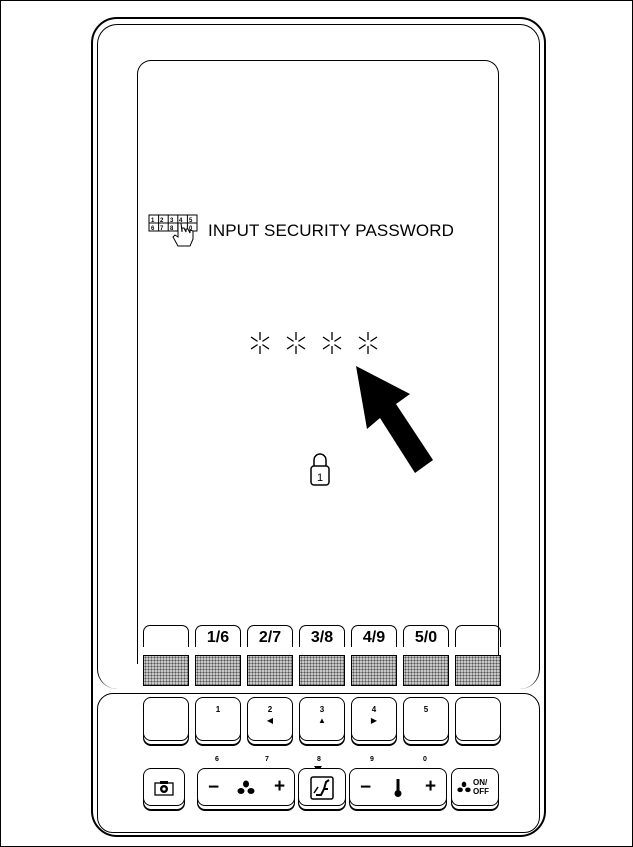 This screenshot has height=847, width=633. I want to click on seat-button, so click(322, 787).